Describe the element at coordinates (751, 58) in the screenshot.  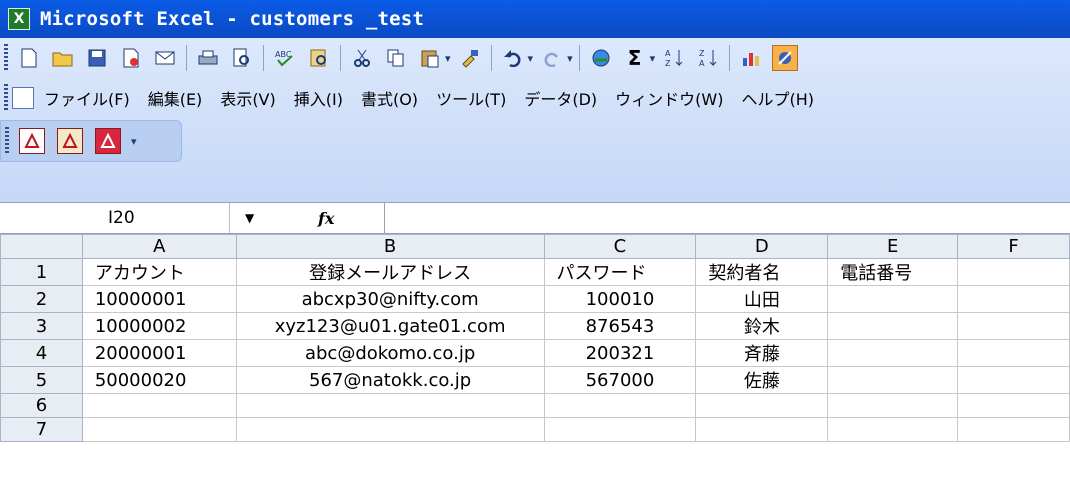
I see `chart-wizard-icon` at that location.